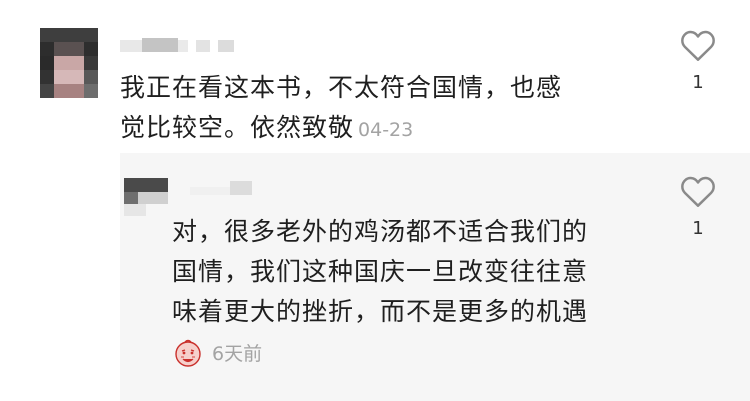 This screenshot has height=401, width=750. What do you see at coordinates (69, 63) in the screenshot?
I see `avatar` at bounding box center [69, 63].